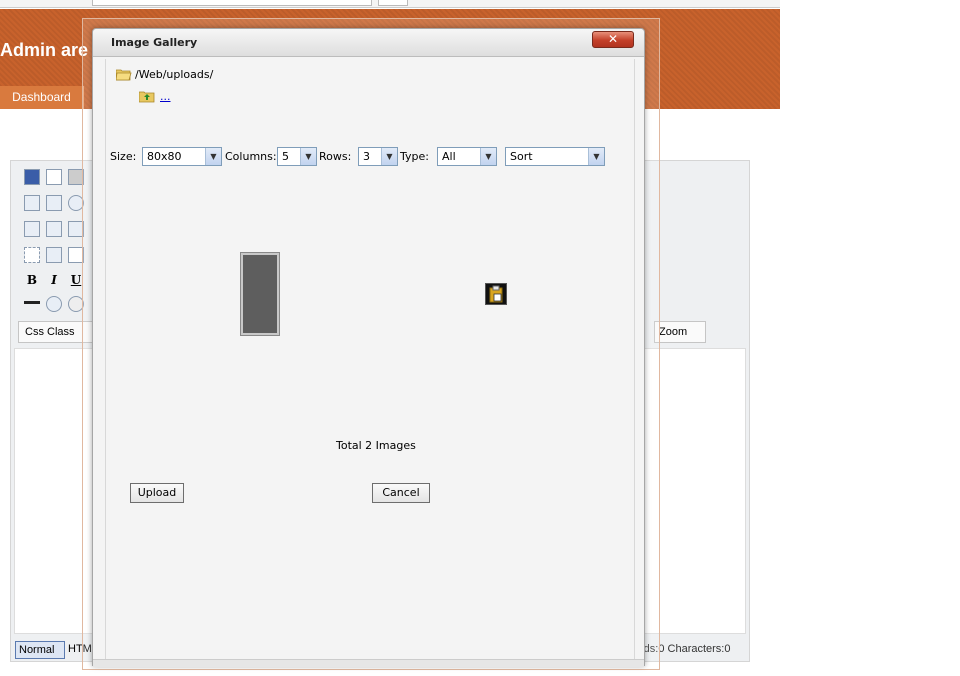 Image resolution: width=960 pixels, height=676 pixels. What do you see at coordinates (54, 177) in the screenshot?
I see `new-document-icon` at bounding box center [54, 177].